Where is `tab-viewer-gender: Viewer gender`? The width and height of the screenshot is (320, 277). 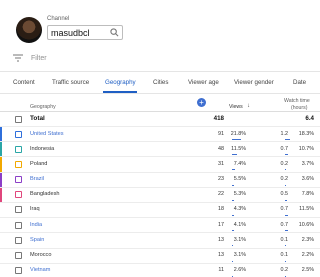 tab-viewer-gender: Viewer gender is located at coordinates (254, 83).